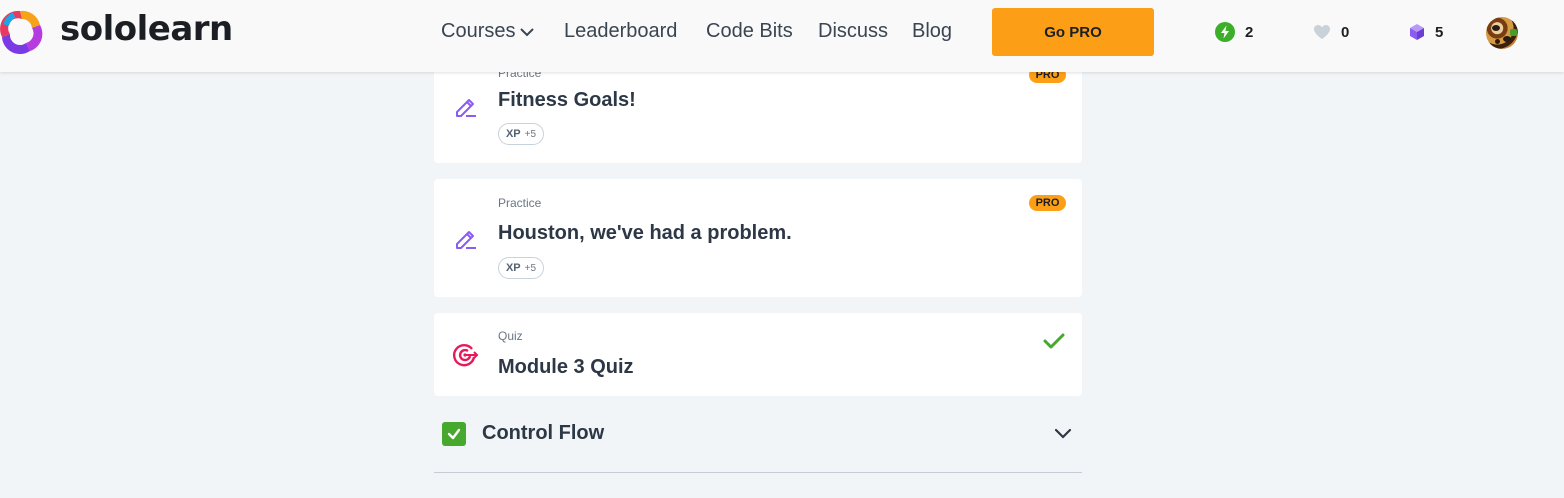  What do you see at coordinates (758, 354) in the screenshot?
I see `lesson-card: Quiz Module 3 Quiz` at bounding box center [758, 354].